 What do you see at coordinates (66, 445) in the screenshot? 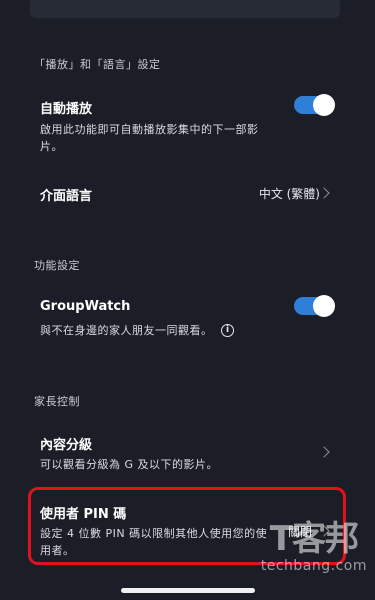
I see `content-rating-title: 內容分級` at bounding box center [66, 445].